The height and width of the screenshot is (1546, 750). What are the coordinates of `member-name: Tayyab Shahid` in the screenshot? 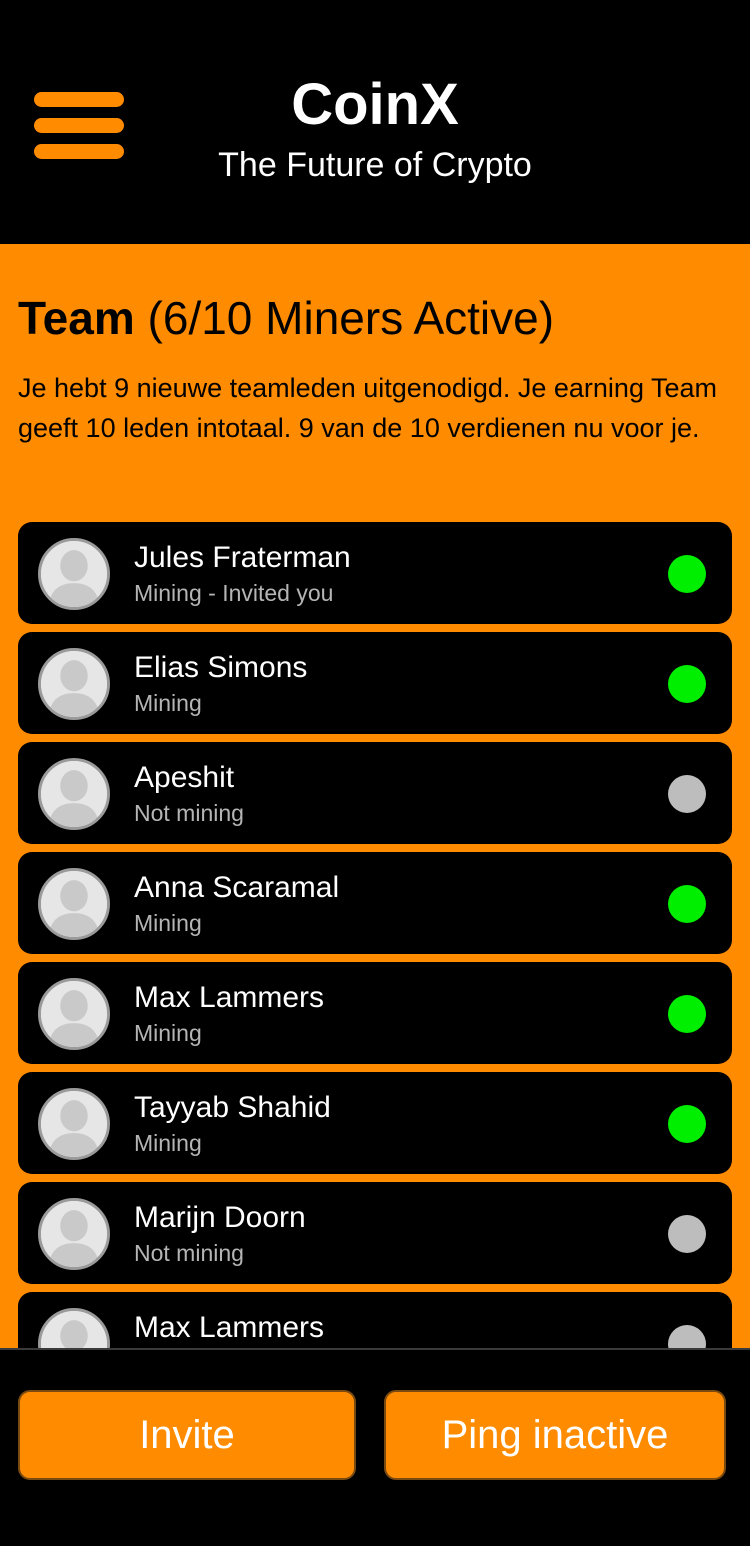 It's located at (232, 1107).